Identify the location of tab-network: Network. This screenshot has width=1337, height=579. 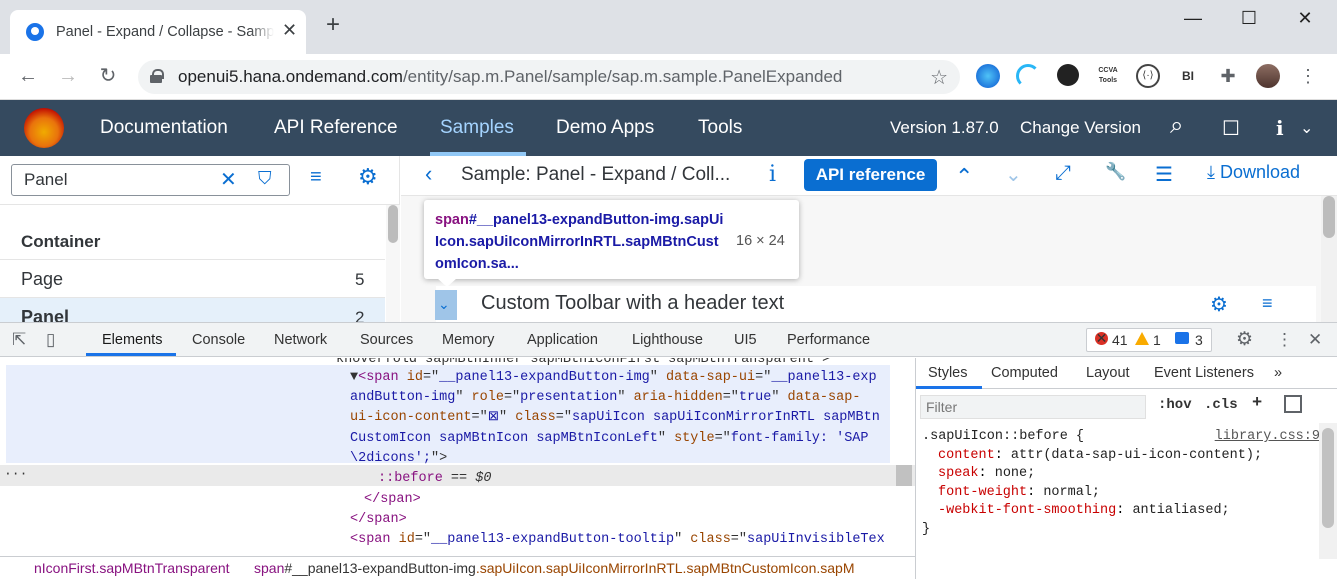
(300, 340).